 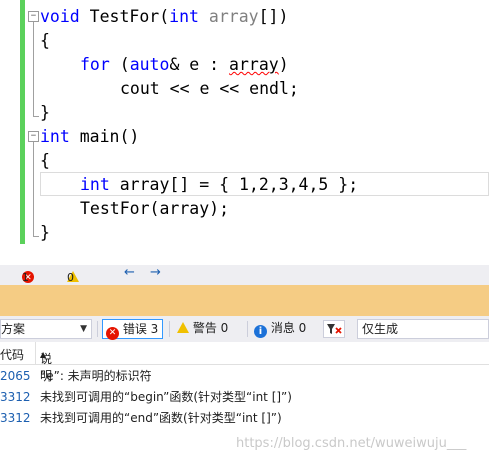 What do you see at coordinates (244, 362) in the screenshot?
I see `error-list-header: 代码 说明 ▲` at bounding box center [244, 362].